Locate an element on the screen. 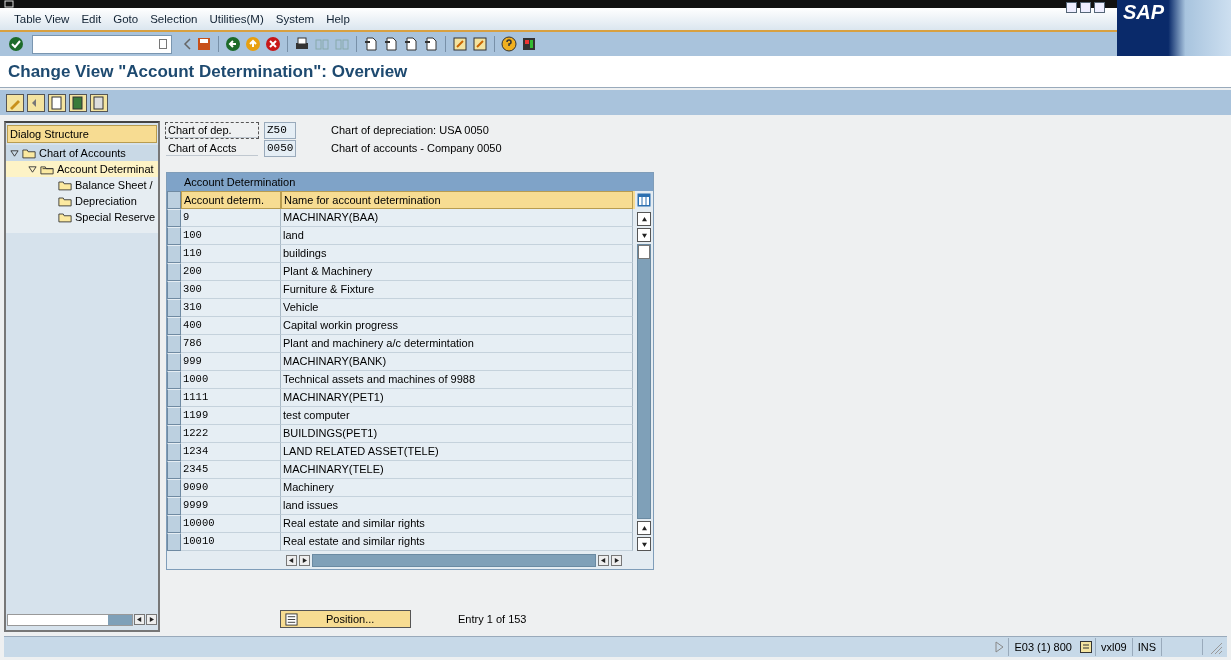 This screenshot has width=1231, height=660. cancel-icon is located at coordinates (273, 44).